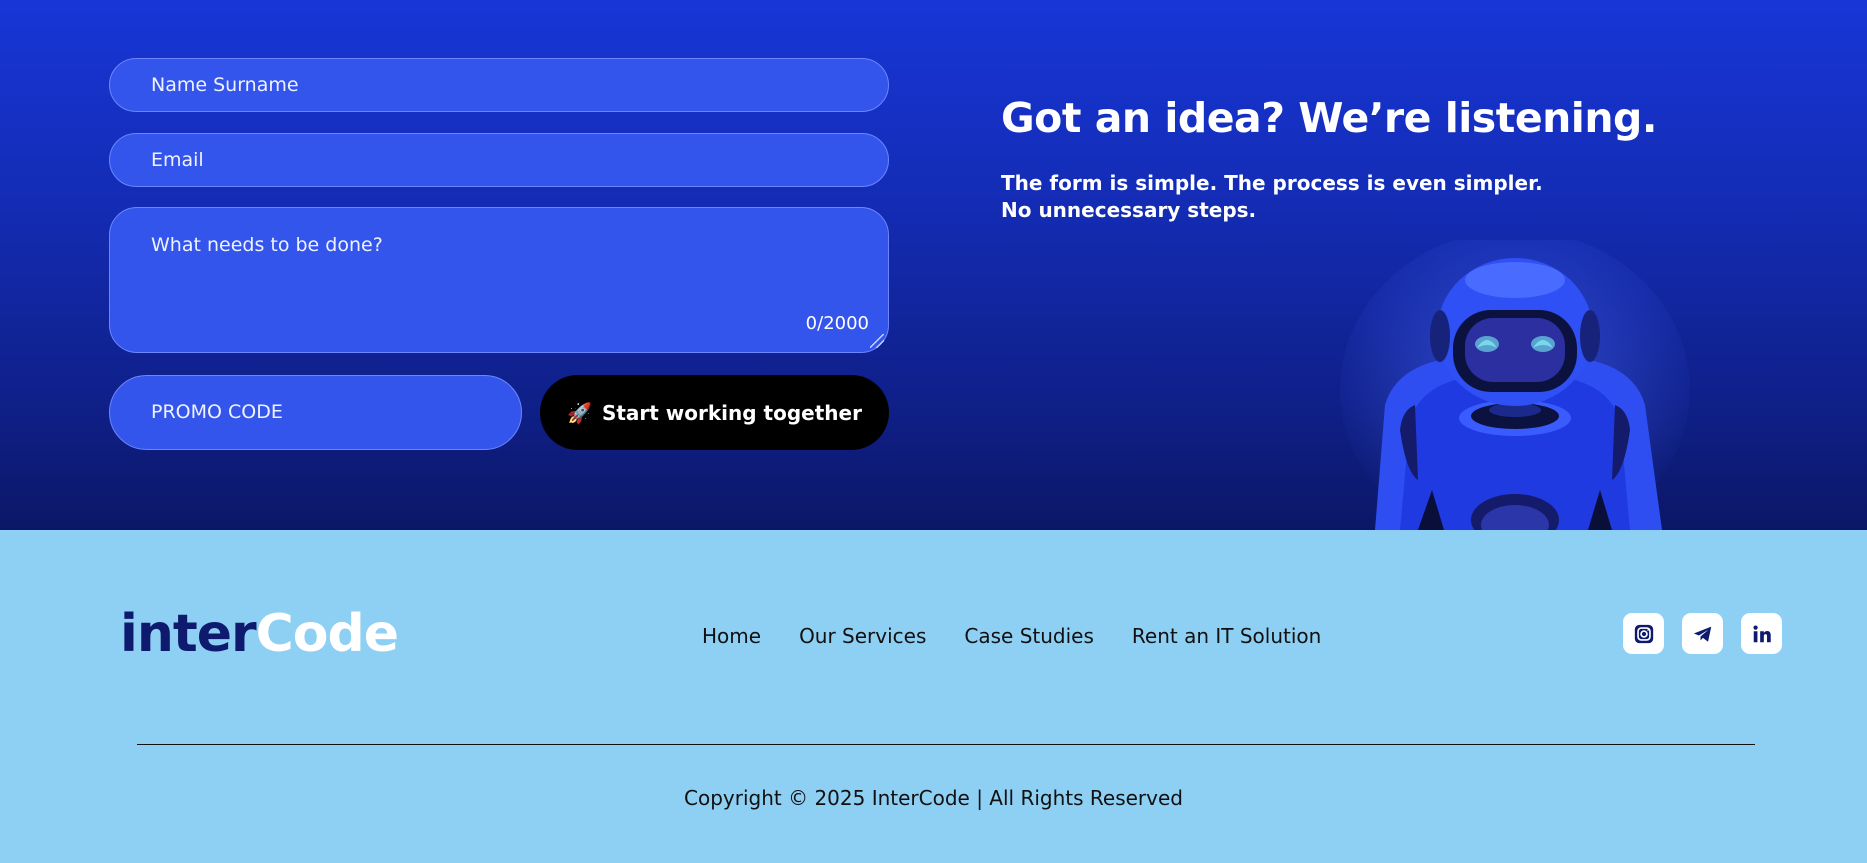 This screenshot has height=863, width=1867. Describe the element at coordinates (1129, 210) in the screenshot. I see `hero-subline-2: No unnecessary steps.` at that location.